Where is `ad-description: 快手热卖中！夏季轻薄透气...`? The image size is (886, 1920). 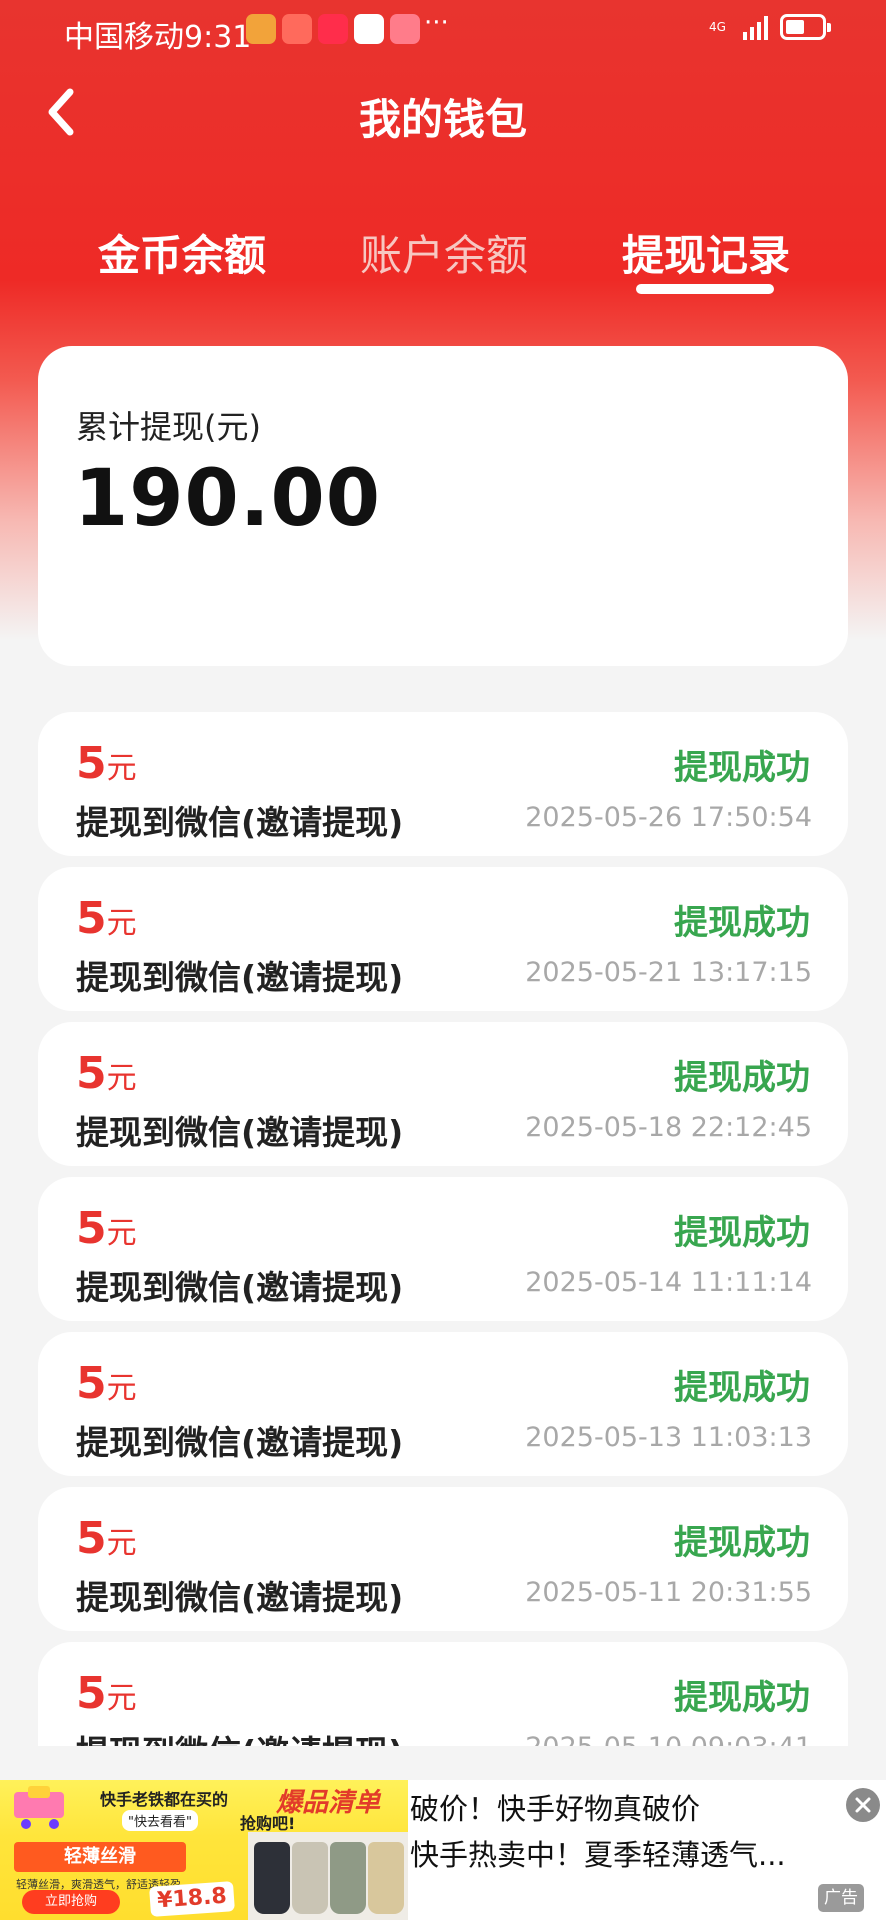
ad-description: 快手热卖中！夏季轻薄透气... is located at coordinates (598, 1853).